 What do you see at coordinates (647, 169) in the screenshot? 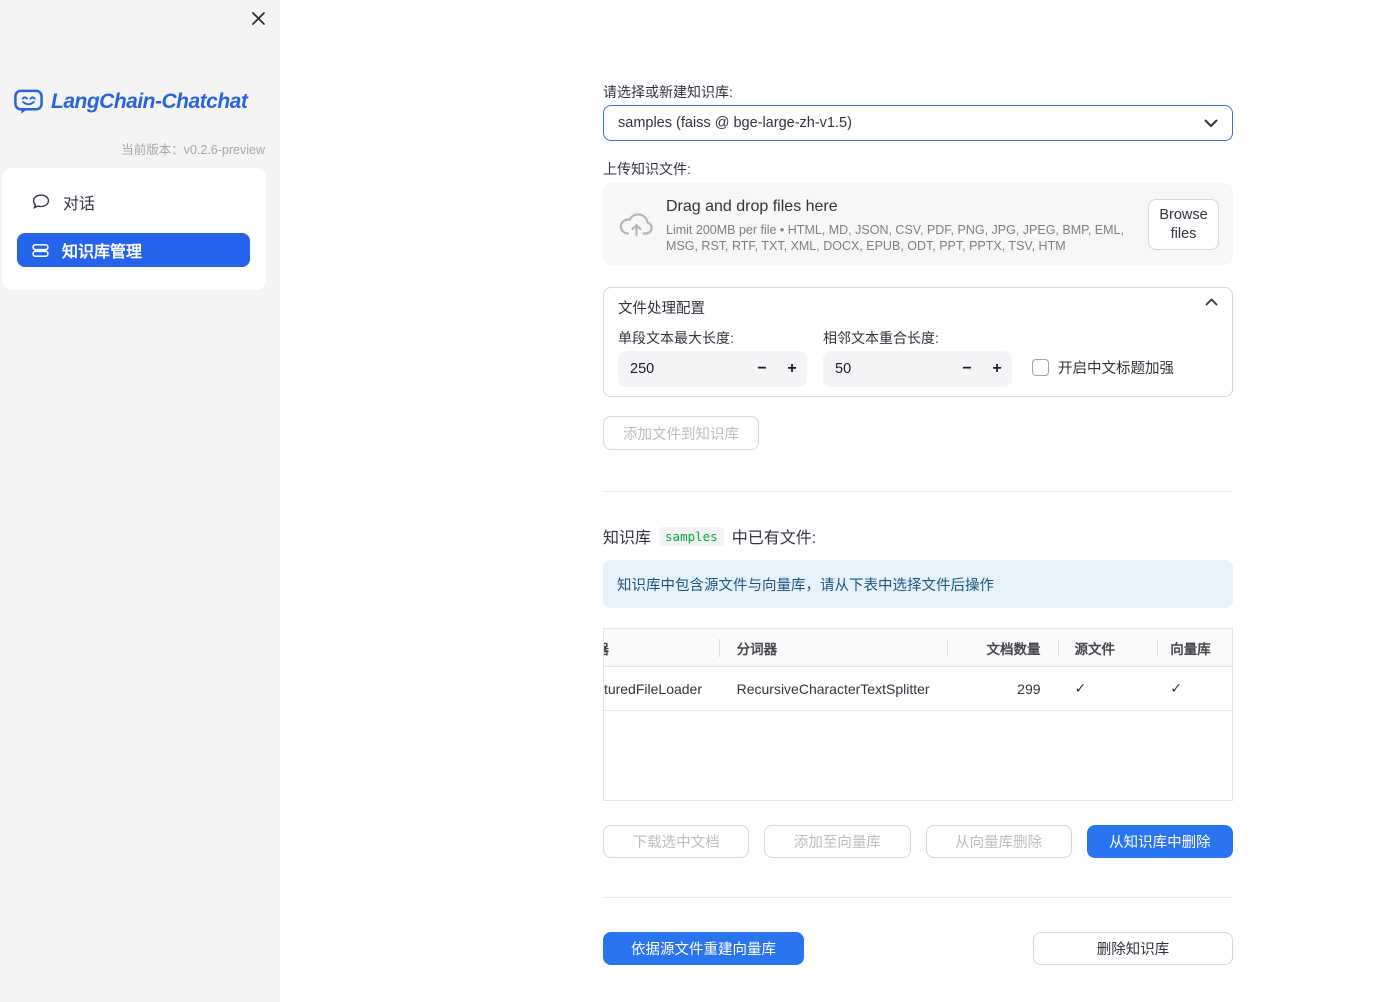
I see `upload-label: 上传知识文件:` at bounding box center [647, 169].